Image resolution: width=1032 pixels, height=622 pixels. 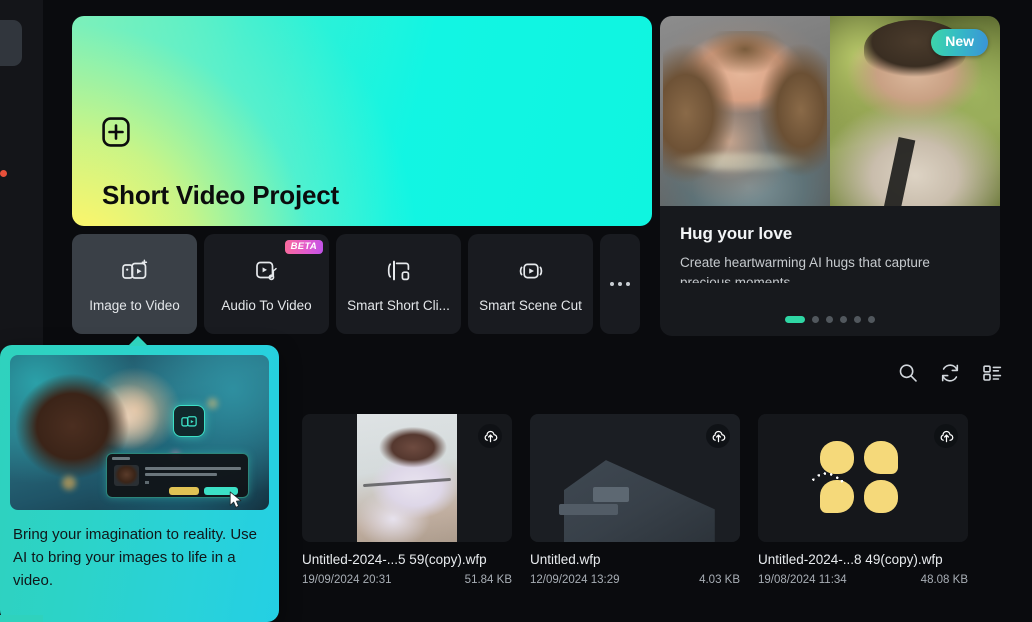 What do you see at coordinates (575, 580) in the screenshot?
I see `file-date: 12/09/2024 13:29` at bounding box center [575, 580].